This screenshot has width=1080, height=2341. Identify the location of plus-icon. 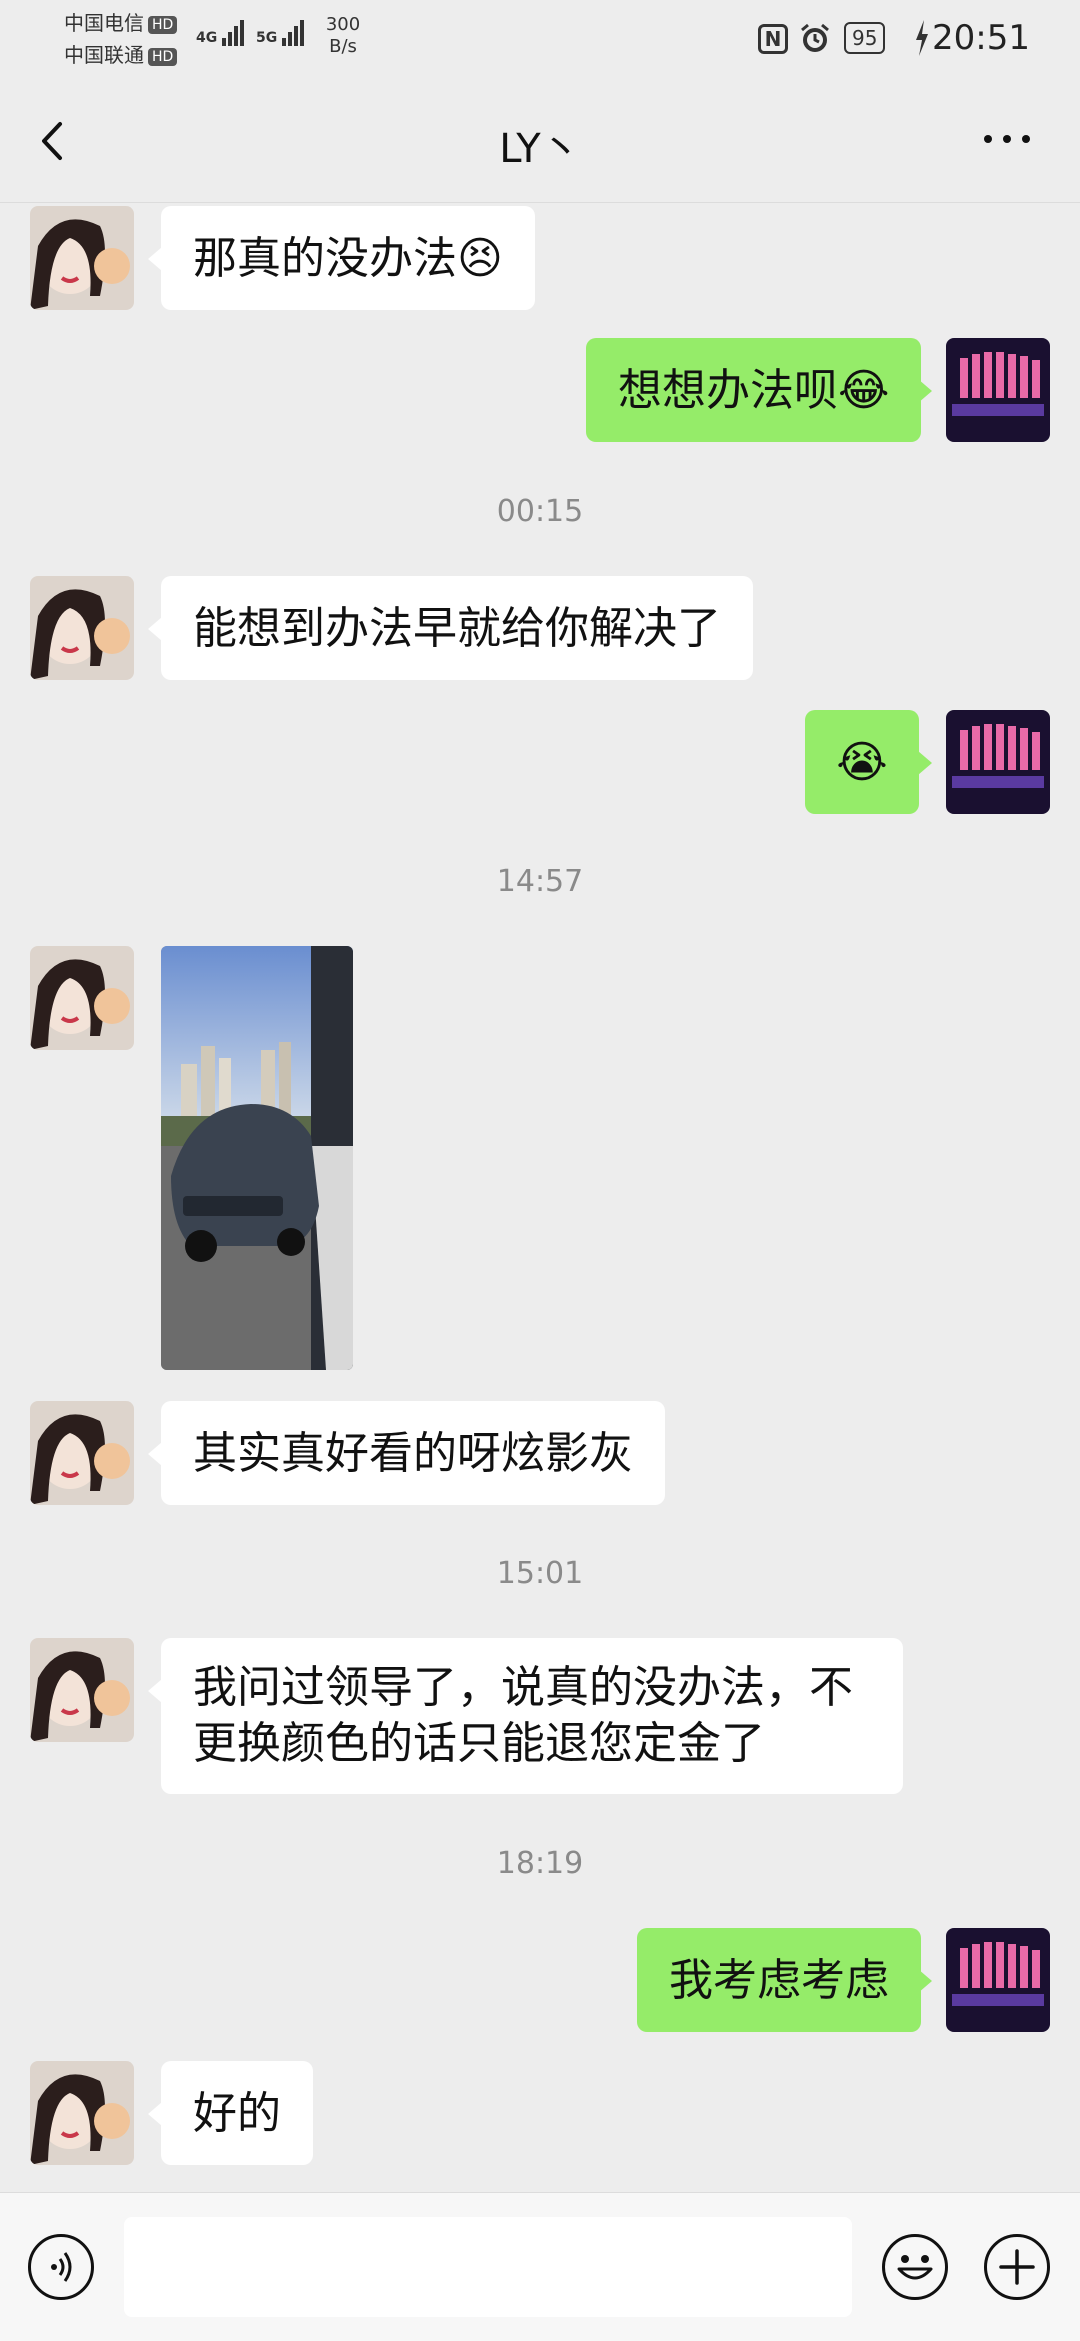
(1017, 2267).